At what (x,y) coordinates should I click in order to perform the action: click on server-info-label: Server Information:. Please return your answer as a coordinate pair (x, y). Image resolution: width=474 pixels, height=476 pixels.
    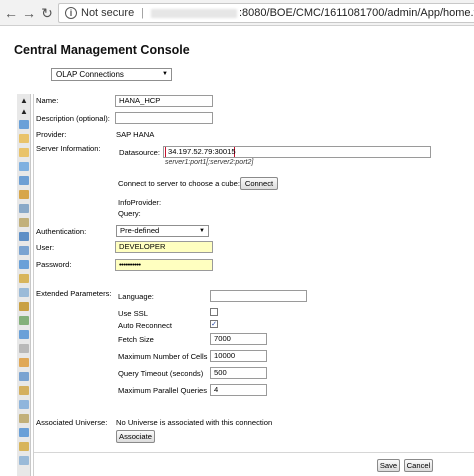
    Looking at the image, I should click on (68, 148).